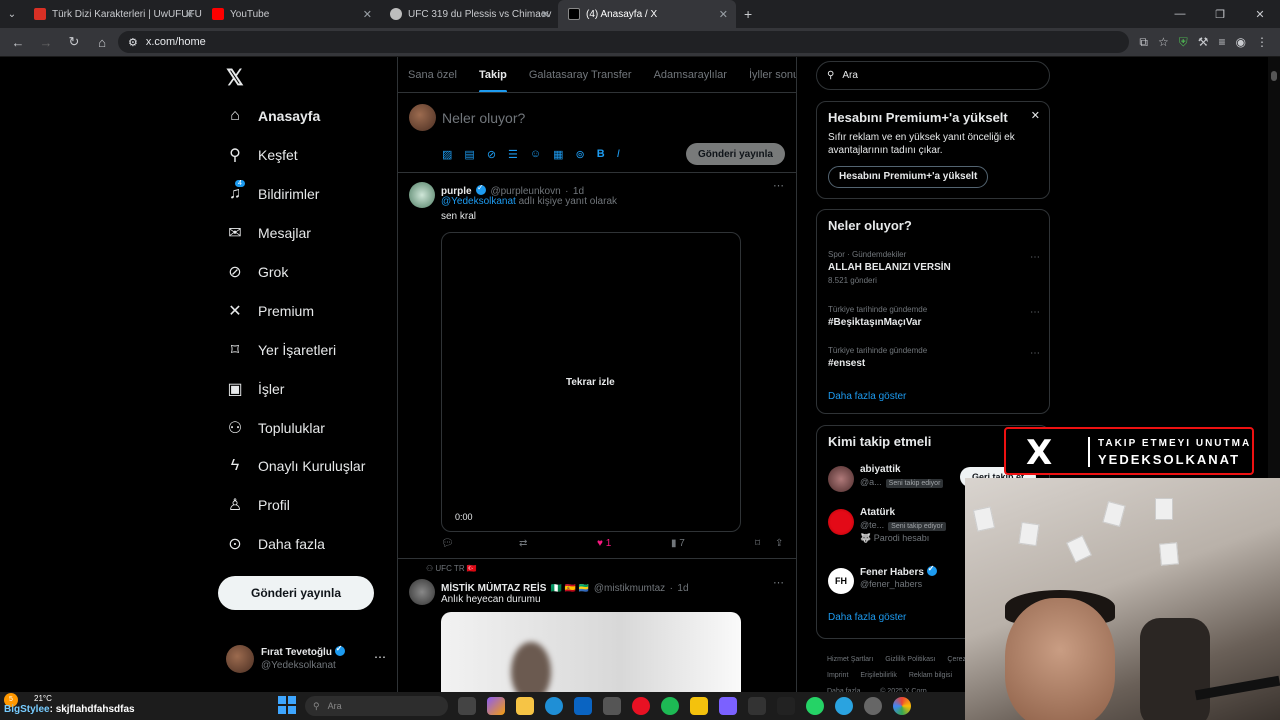 This screenshot has height=720, width=1280. Describe the element at coordinates (480, 543) in the screenshot. I see `reply-icon: 💬︎` at that location.